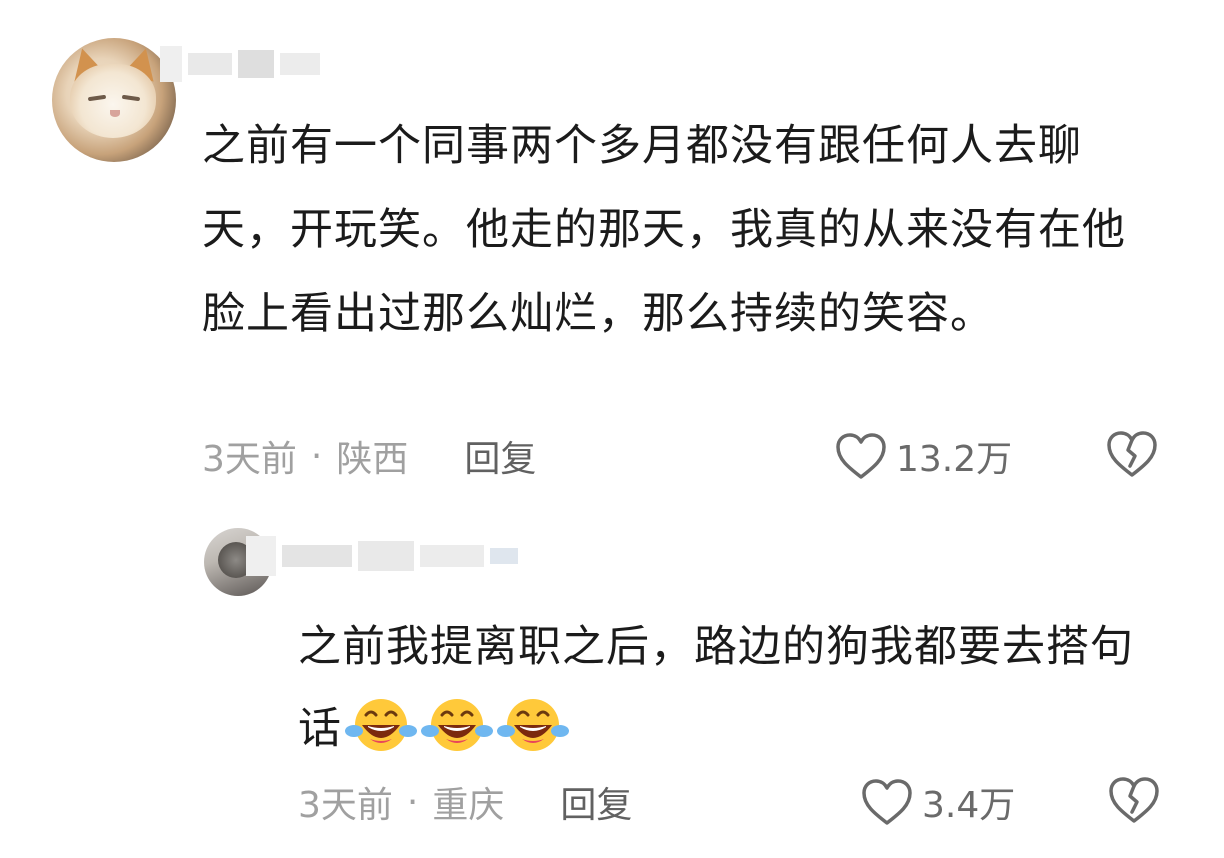 This screenshot has height=858, width=1224. I want to click on commenter-username-blurred, so click(245, 64).